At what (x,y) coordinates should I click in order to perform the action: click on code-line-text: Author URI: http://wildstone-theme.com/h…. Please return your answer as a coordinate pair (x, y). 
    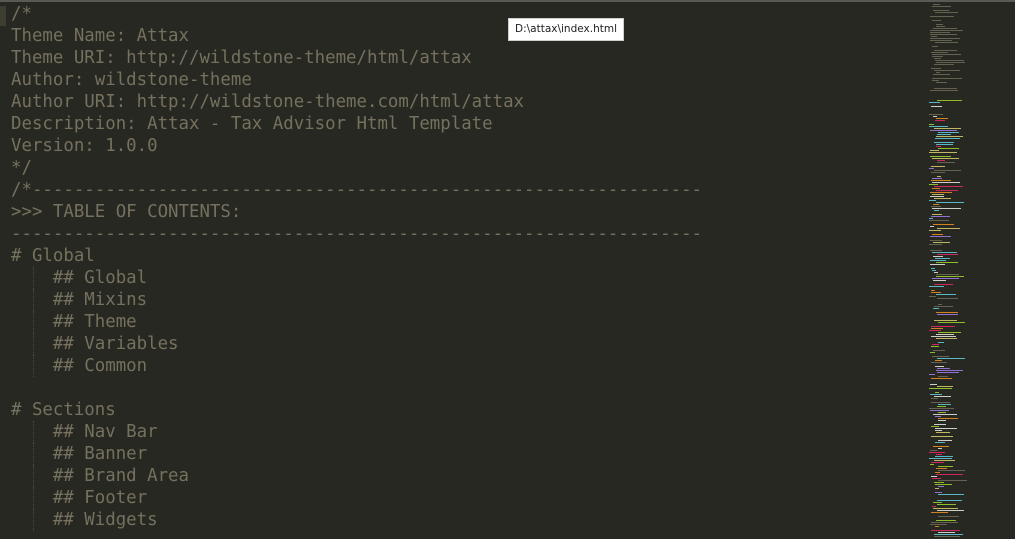
    Looking at the image, I should click on (268, 102).